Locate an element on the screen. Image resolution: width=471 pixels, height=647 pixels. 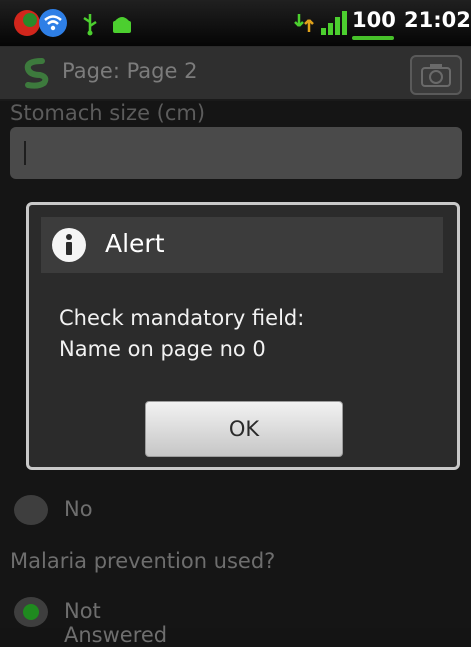
android-debug-icon is located at coordinates (122, 25).